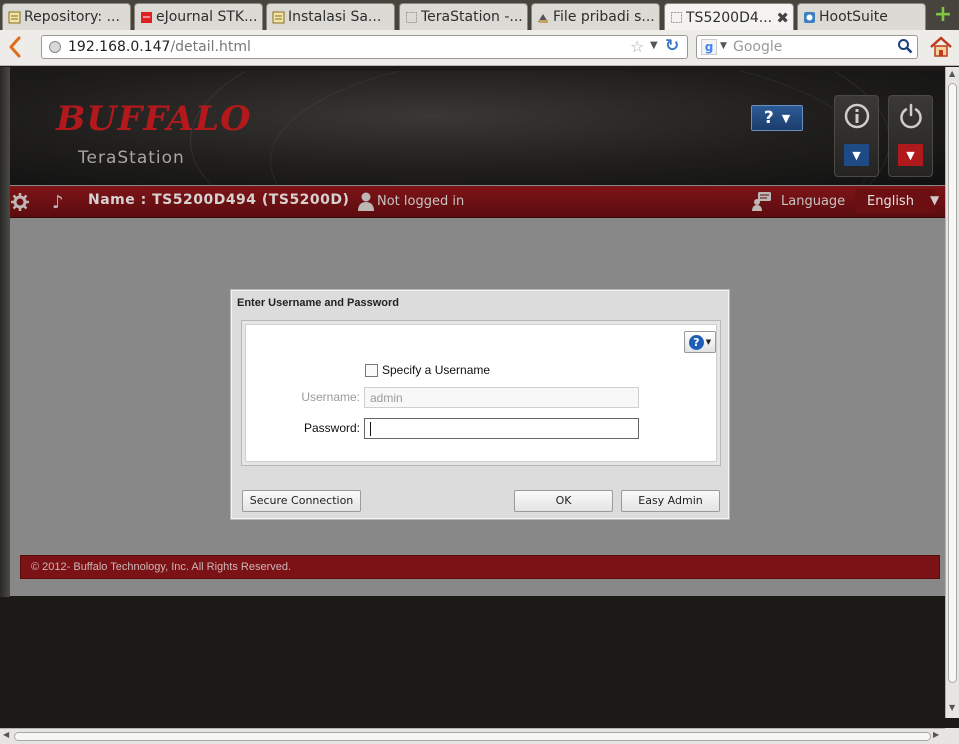 Image resolution: width=959 pixels, height=744 pixels. What do you see at coordinates (905, 46) in the screenshot?
I see `search-icon` at bounding box center [905, 46].